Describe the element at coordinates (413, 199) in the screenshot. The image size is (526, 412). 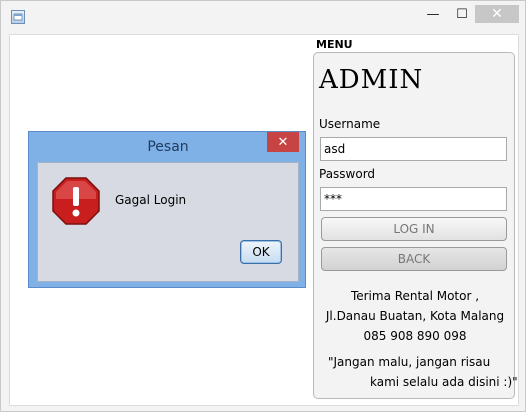
I see `password-field` at that location.